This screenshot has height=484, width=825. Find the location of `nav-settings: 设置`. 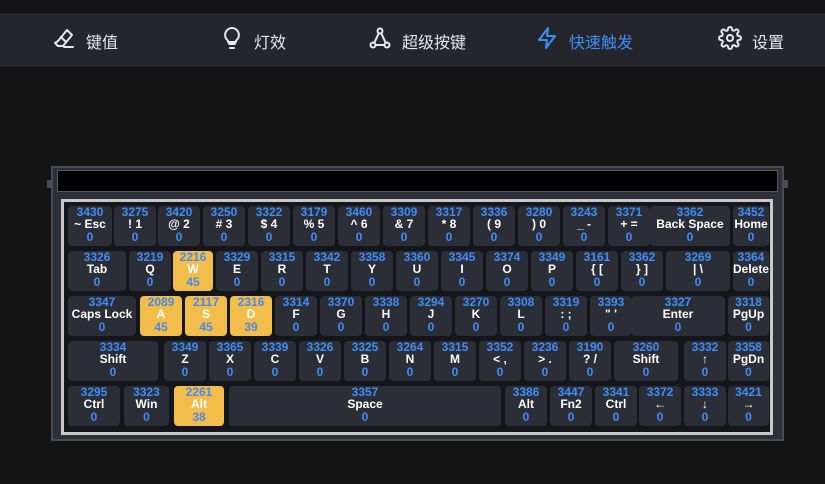

nav-settings: 设置 is located at coordinates (751, 40).